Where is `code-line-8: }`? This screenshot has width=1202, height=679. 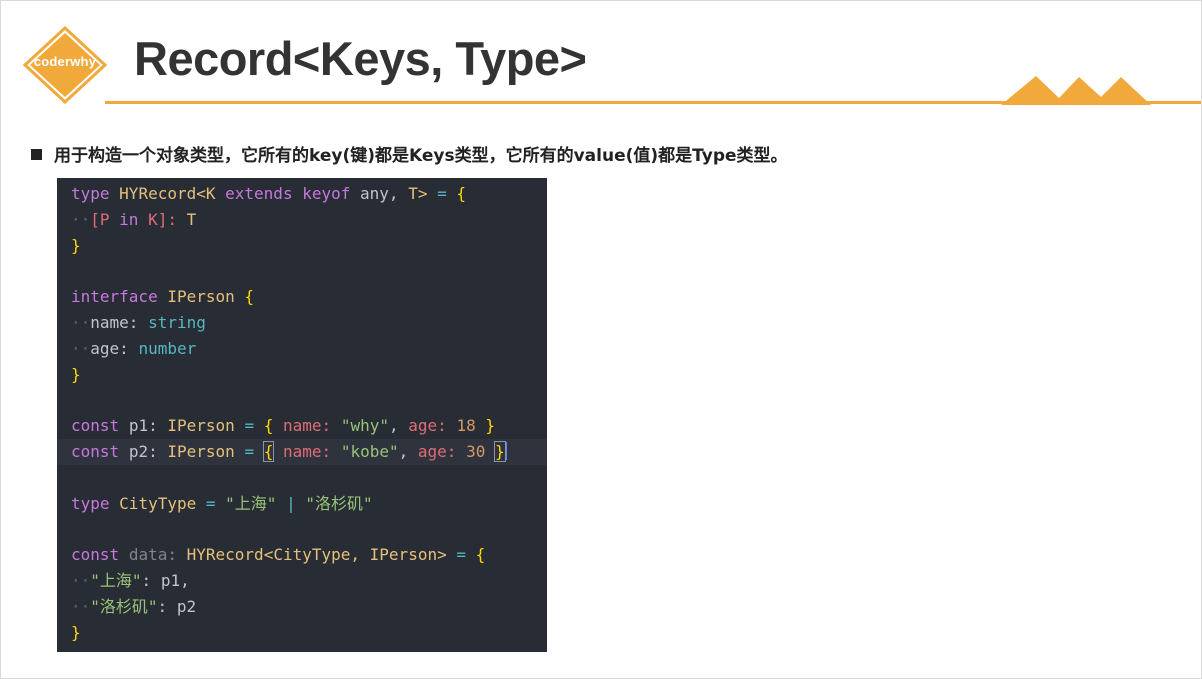 code-line-8: } is located at coordinates (76, 374).